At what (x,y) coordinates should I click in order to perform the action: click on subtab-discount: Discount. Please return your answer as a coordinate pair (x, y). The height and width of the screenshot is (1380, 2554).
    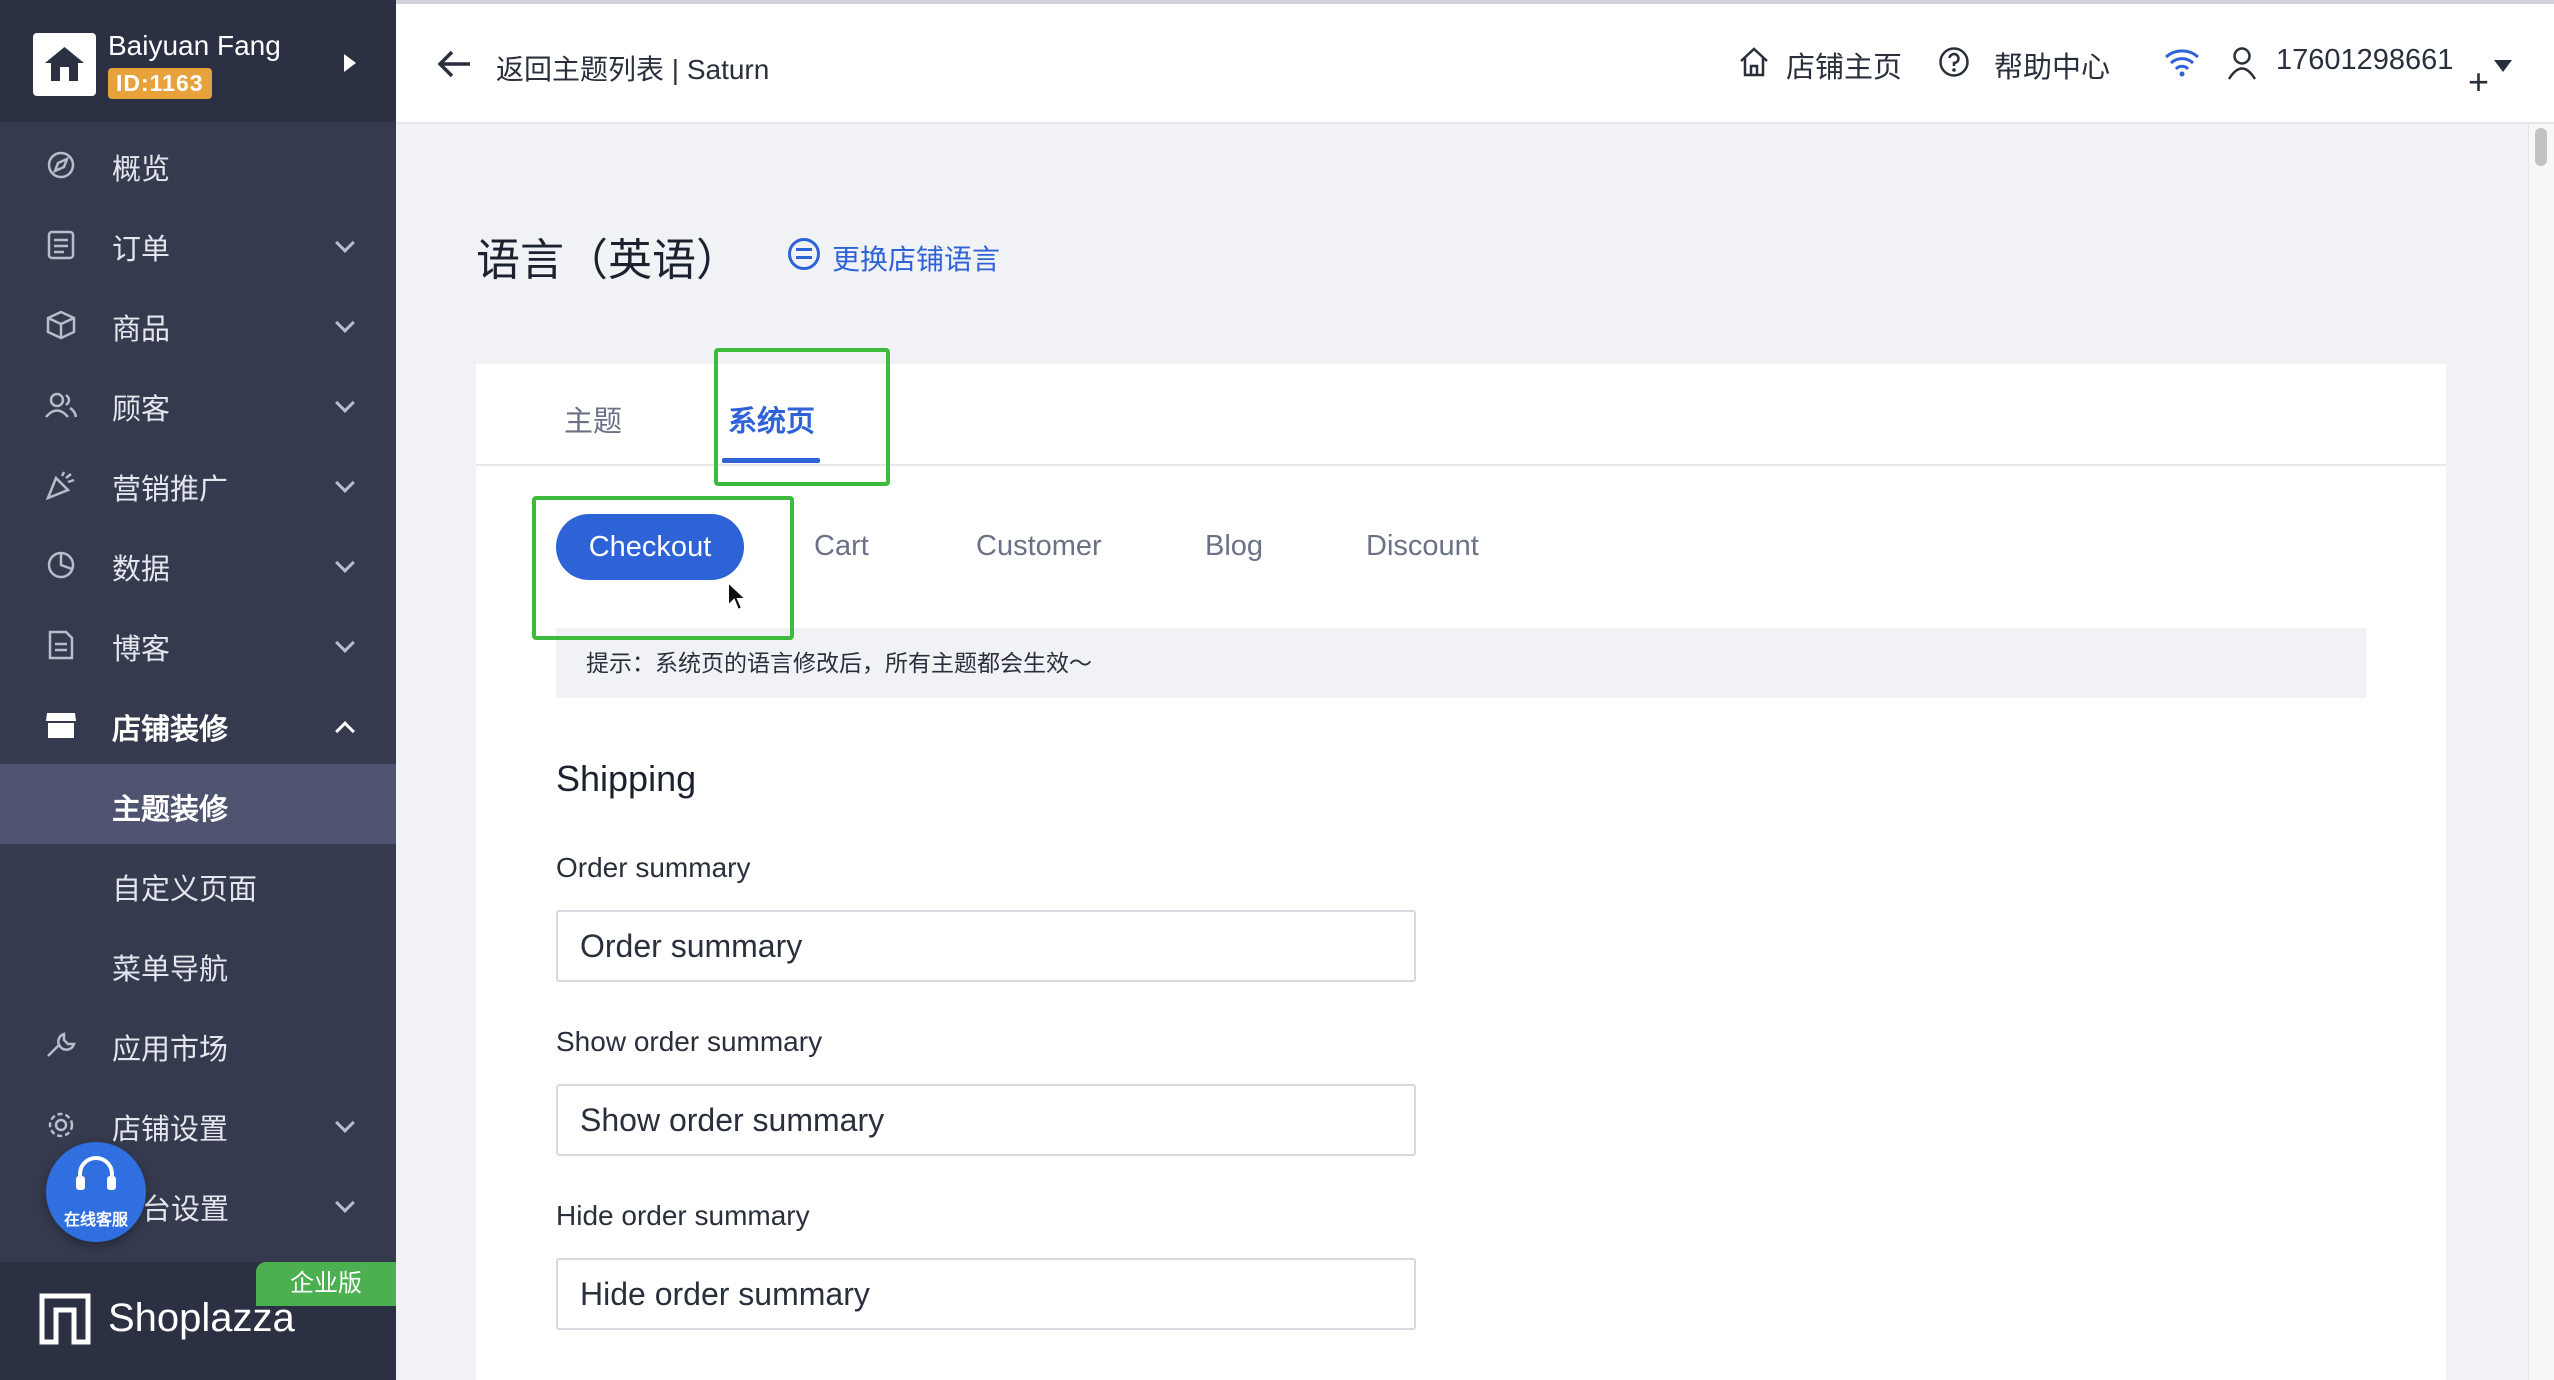
    Looking at the image, I should click on (1422, 546).